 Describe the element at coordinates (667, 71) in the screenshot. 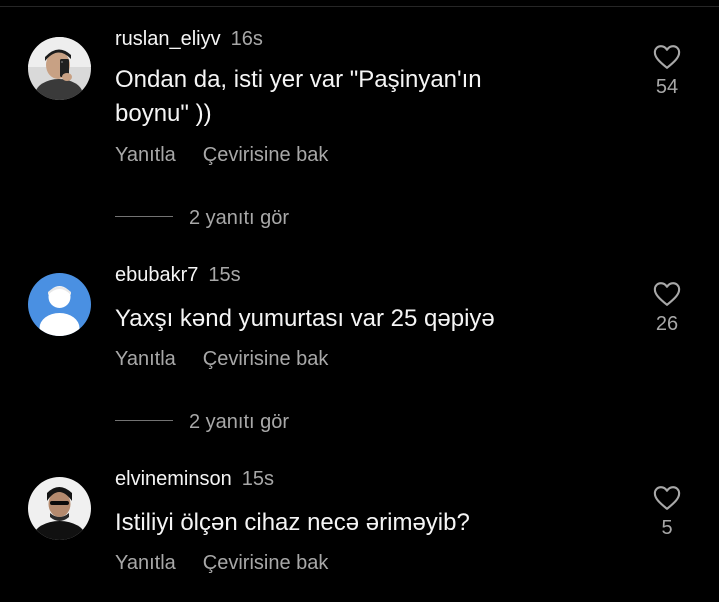

I see `like-block: 54` at that location.